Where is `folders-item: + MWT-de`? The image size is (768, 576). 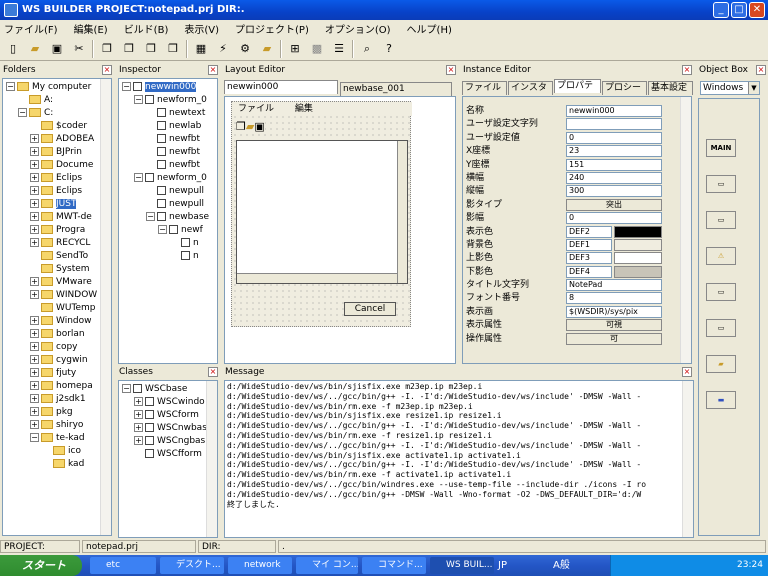
folders-item: + MWT-de is located at coordinates (57, 217).